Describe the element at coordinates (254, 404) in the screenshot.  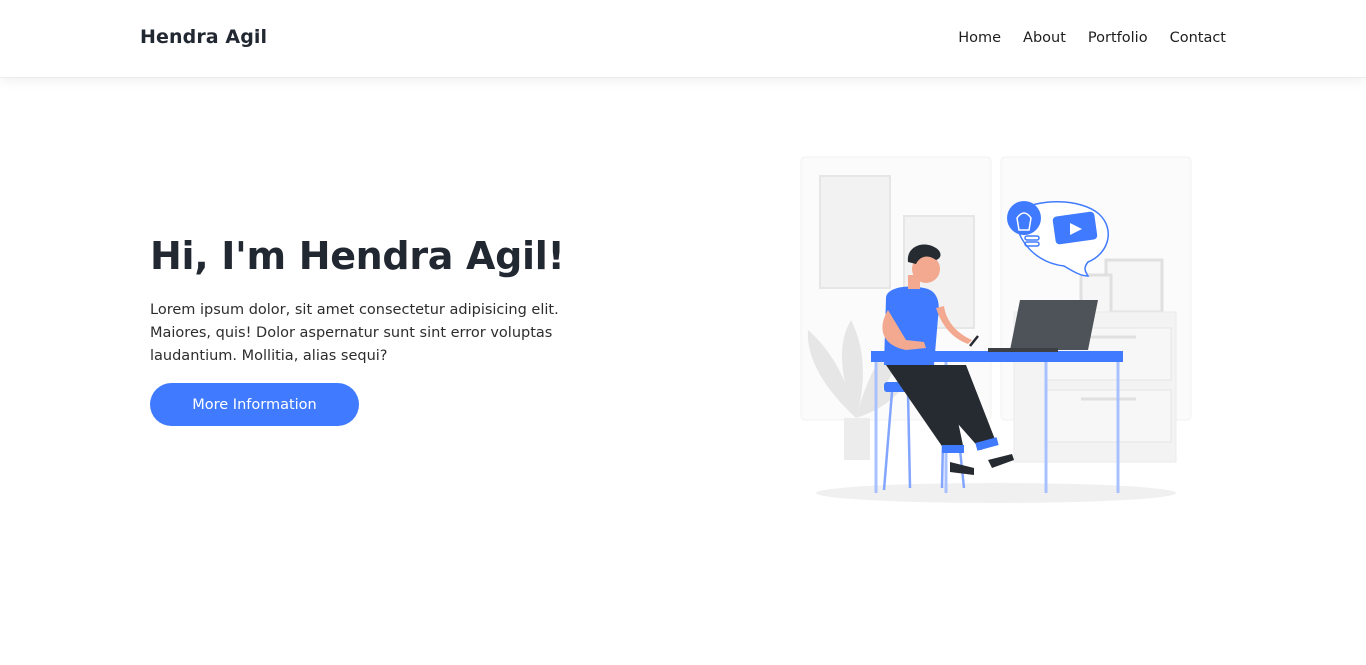
I see `more-information-button: More Information` at that location.